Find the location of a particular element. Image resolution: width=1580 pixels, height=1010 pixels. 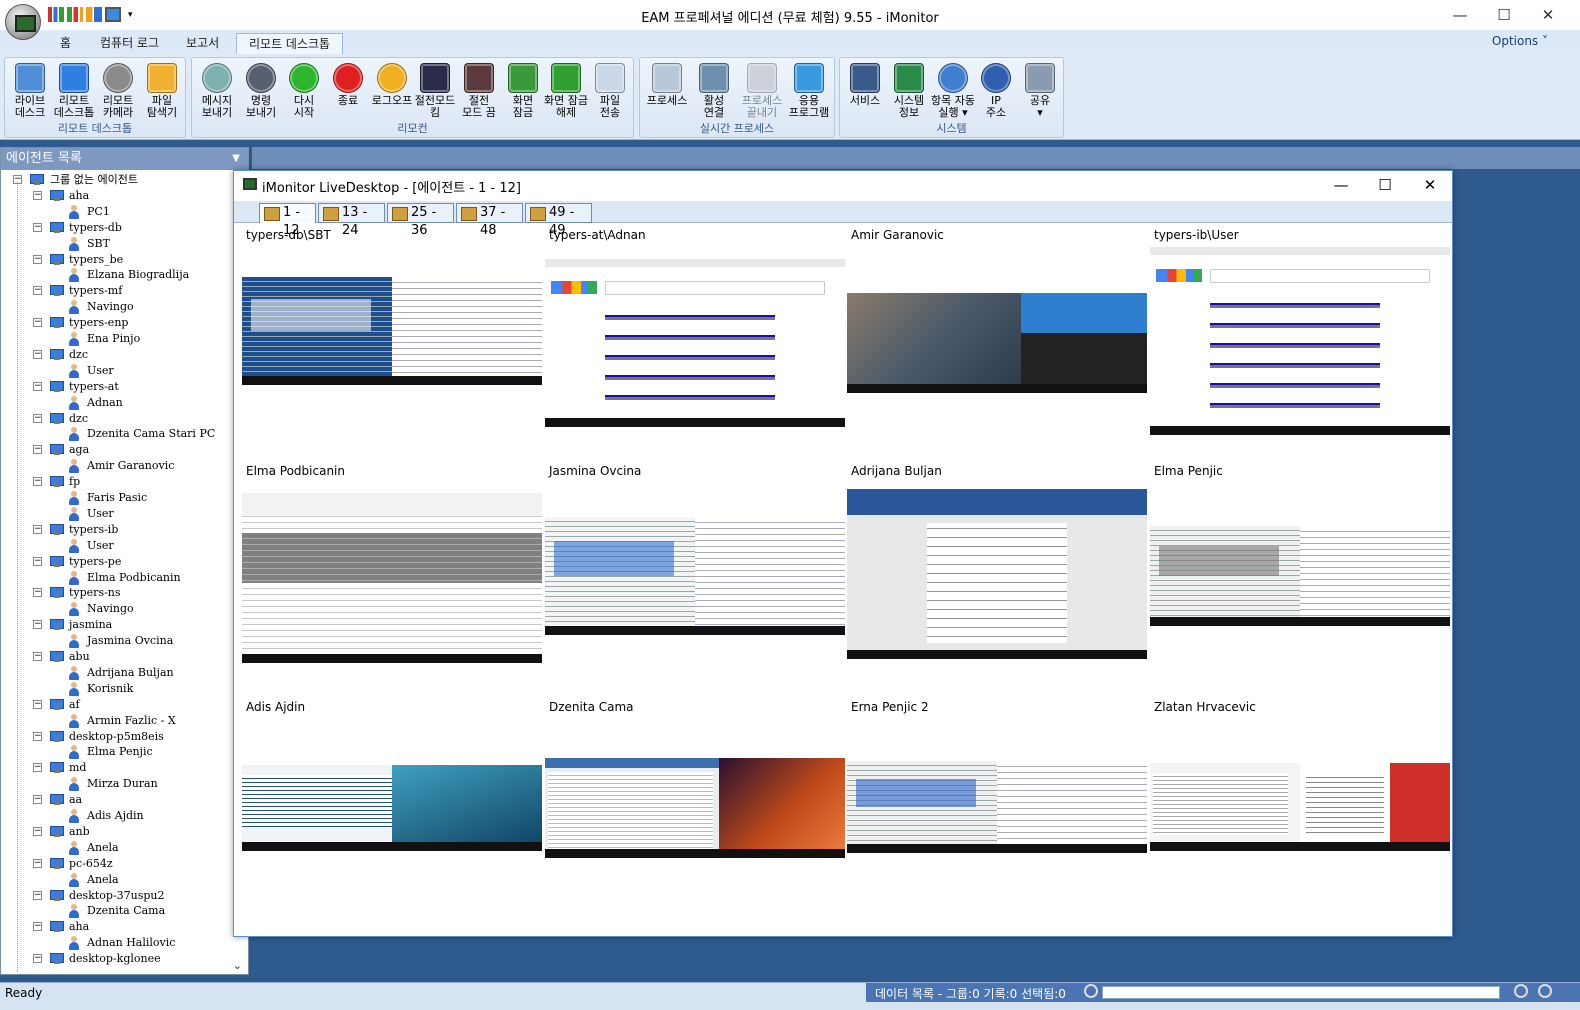

desktop-tile: typers-ib\User is located at coordinates (1298, 342).